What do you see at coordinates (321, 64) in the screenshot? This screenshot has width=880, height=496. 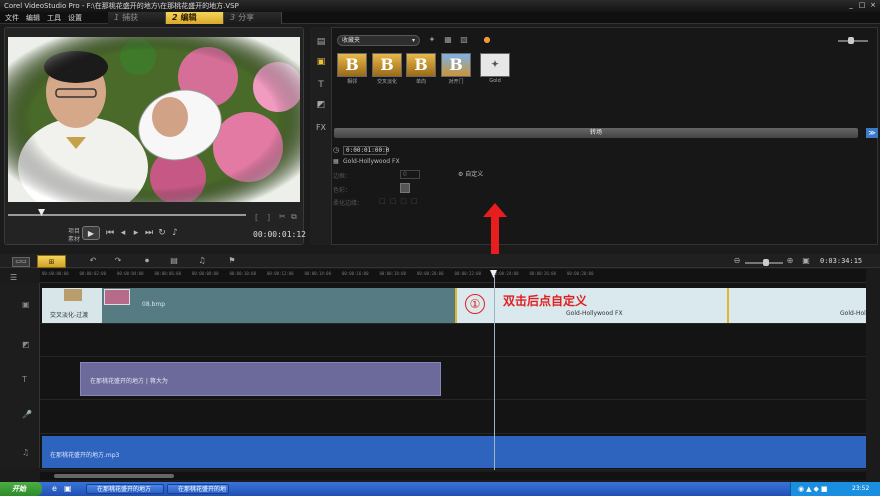 I see `transition-icon: ▣` at bounding box center [321, 64].